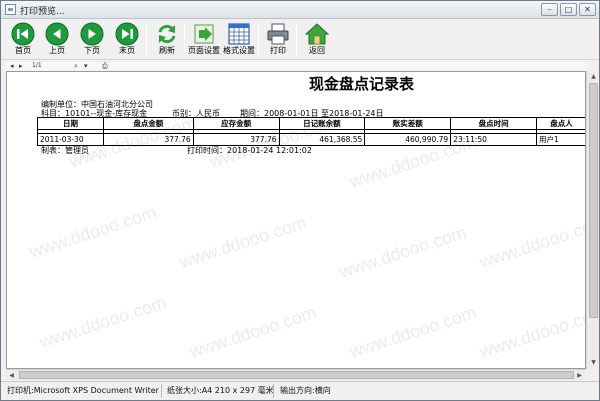  What do you see at coordinates (148, 139) in the screenshot?
I see `cell-count-amount: 377.76` at bounding box center [148, 139].